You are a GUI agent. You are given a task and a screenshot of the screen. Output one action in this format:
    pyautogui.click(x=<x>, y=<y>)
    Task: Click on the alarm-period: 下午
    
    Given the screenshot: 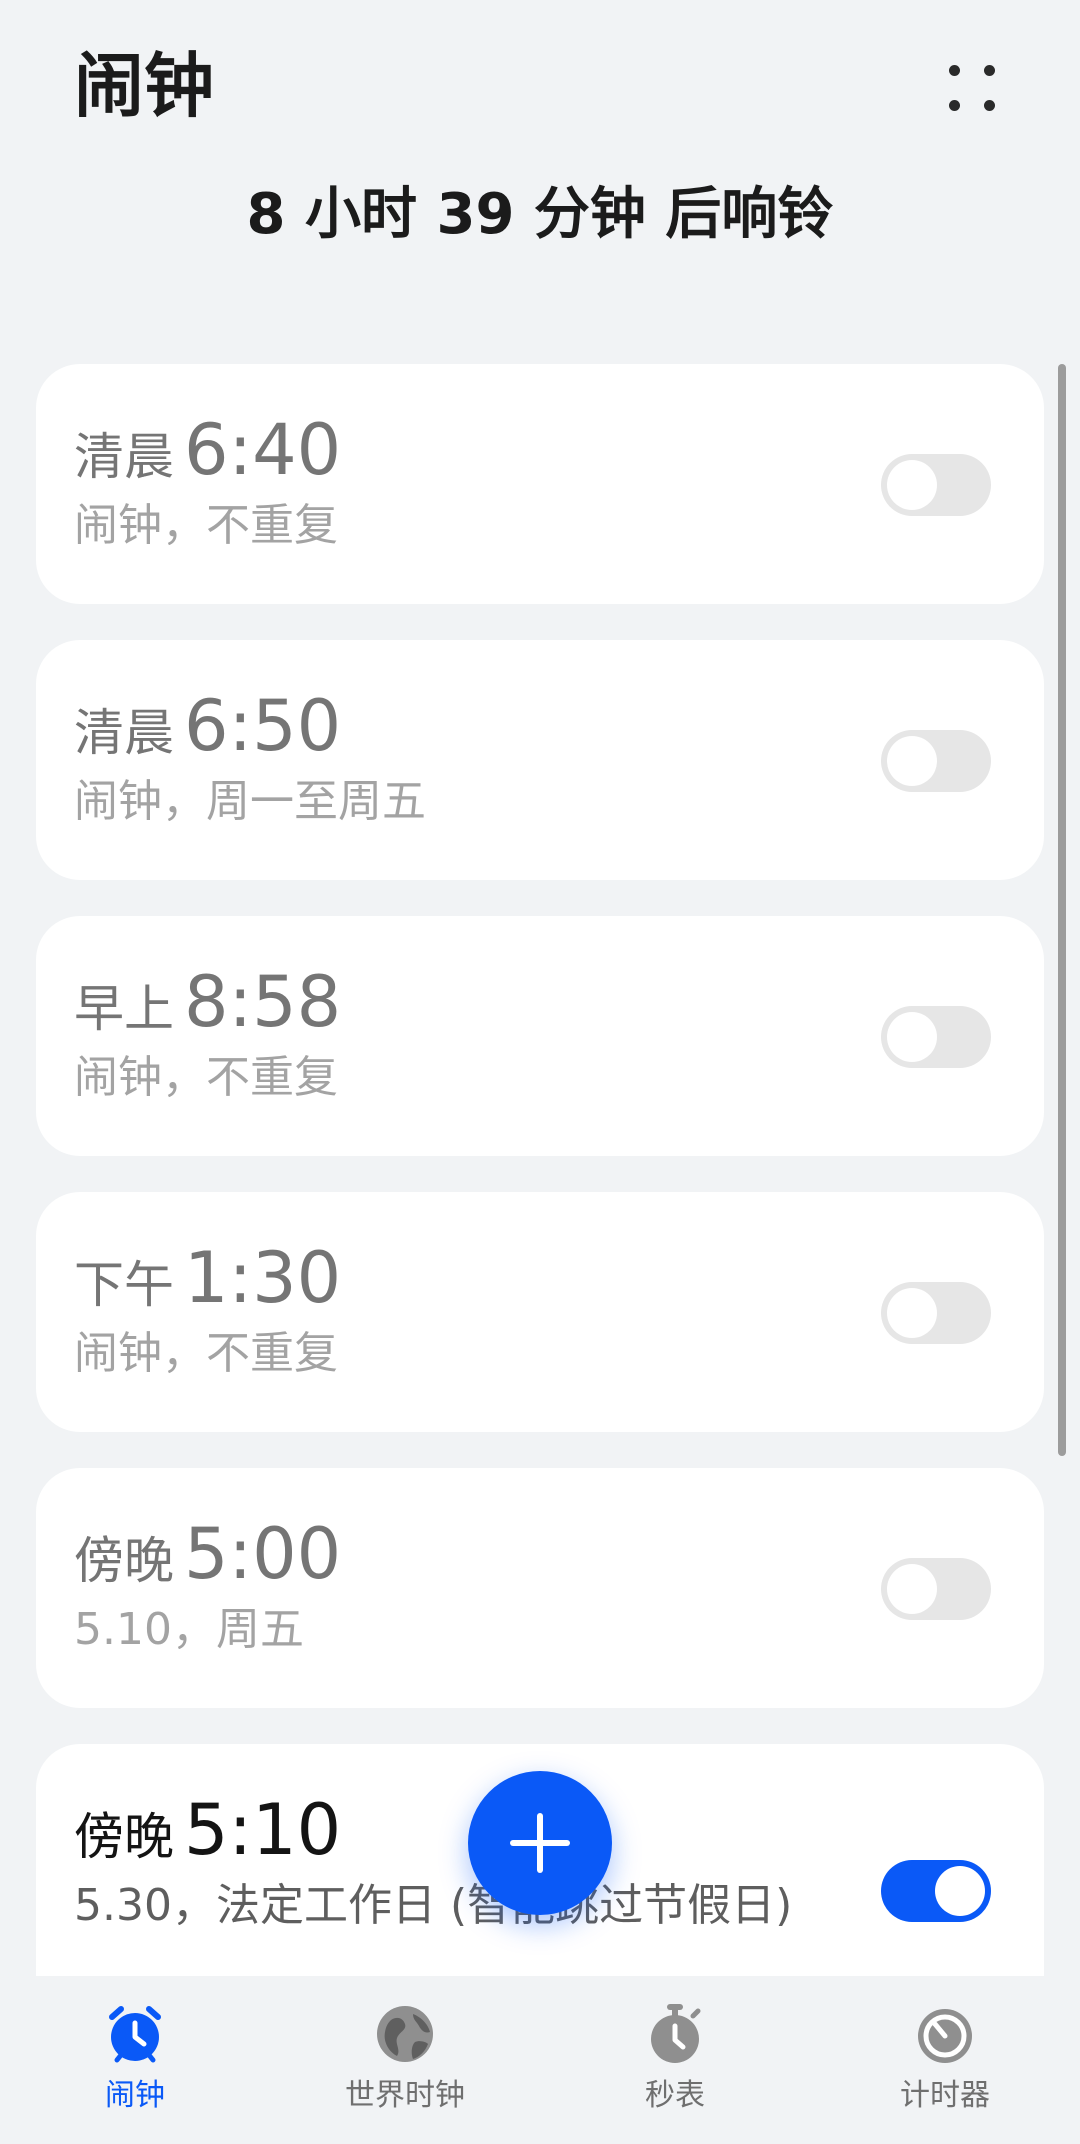 What is the action you would take?
    pyautogui.click(x=124, y=1285)
    